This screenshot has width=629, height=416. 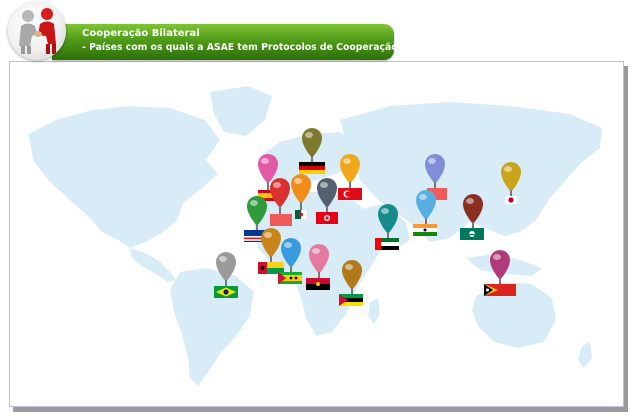 I want to click on algeria-flag, so click(x=301, y=214).